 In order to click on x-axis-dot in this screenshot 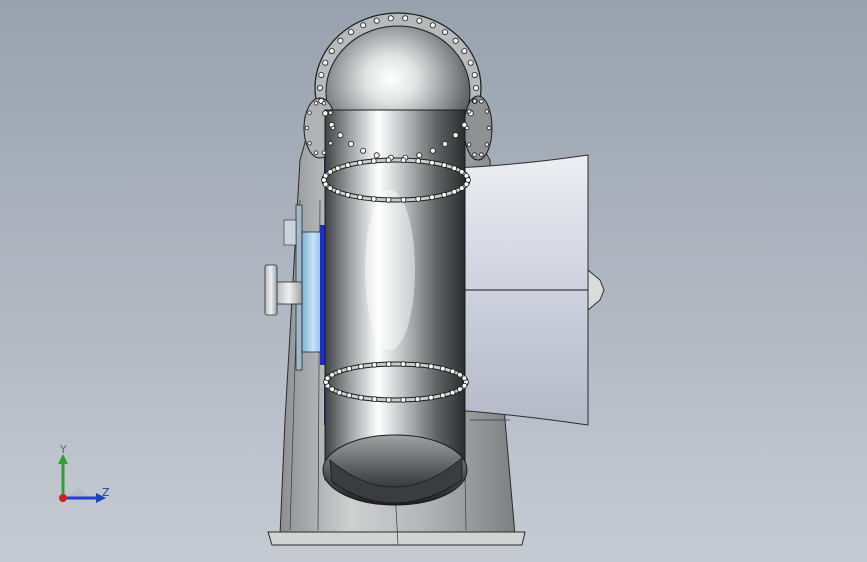, I will do `click(63, 498)`.